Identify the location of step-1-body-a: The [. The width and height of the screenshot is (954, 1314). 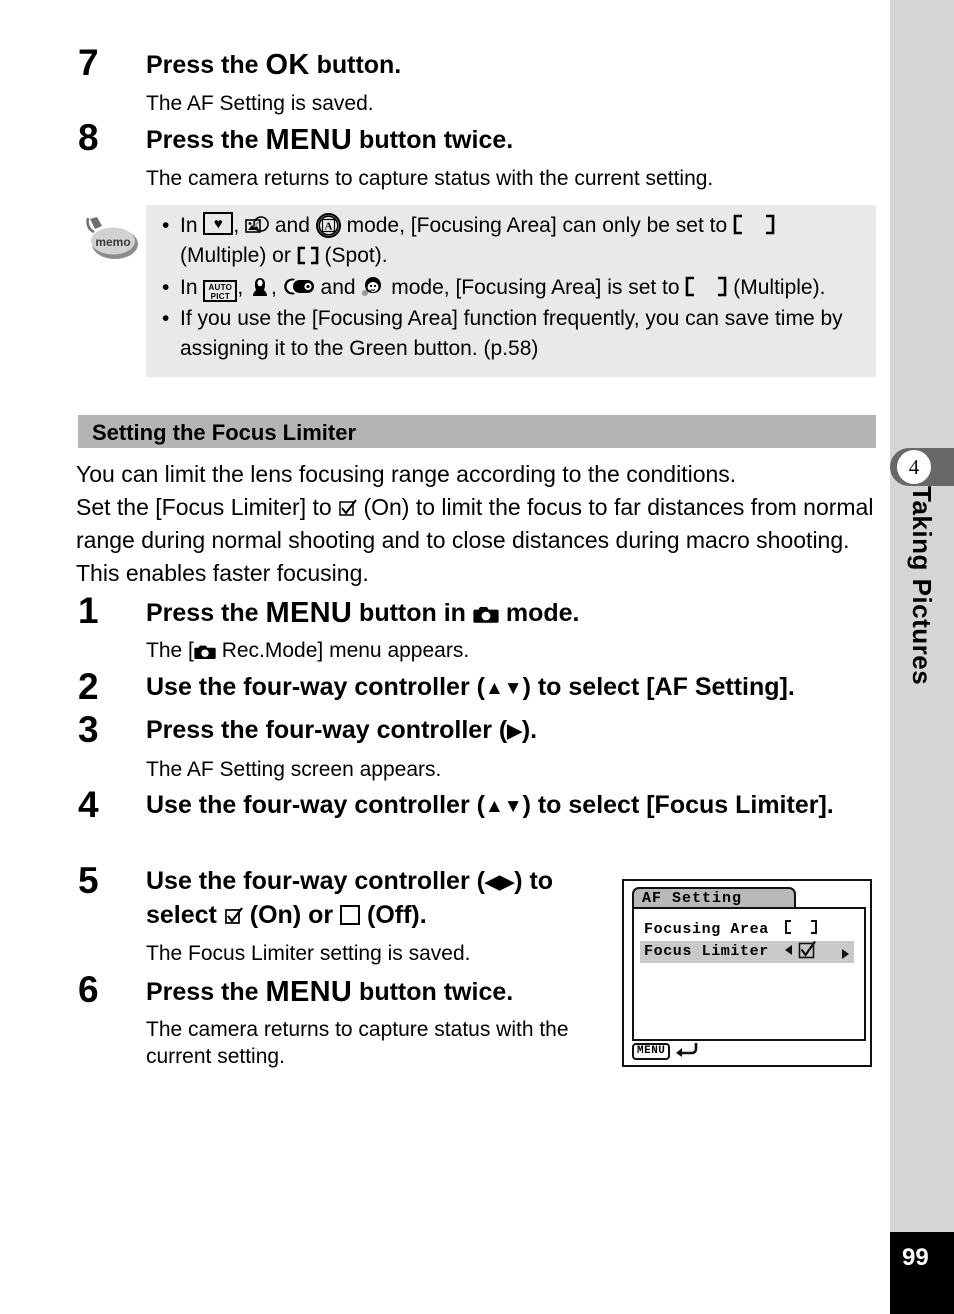
(170, 650).